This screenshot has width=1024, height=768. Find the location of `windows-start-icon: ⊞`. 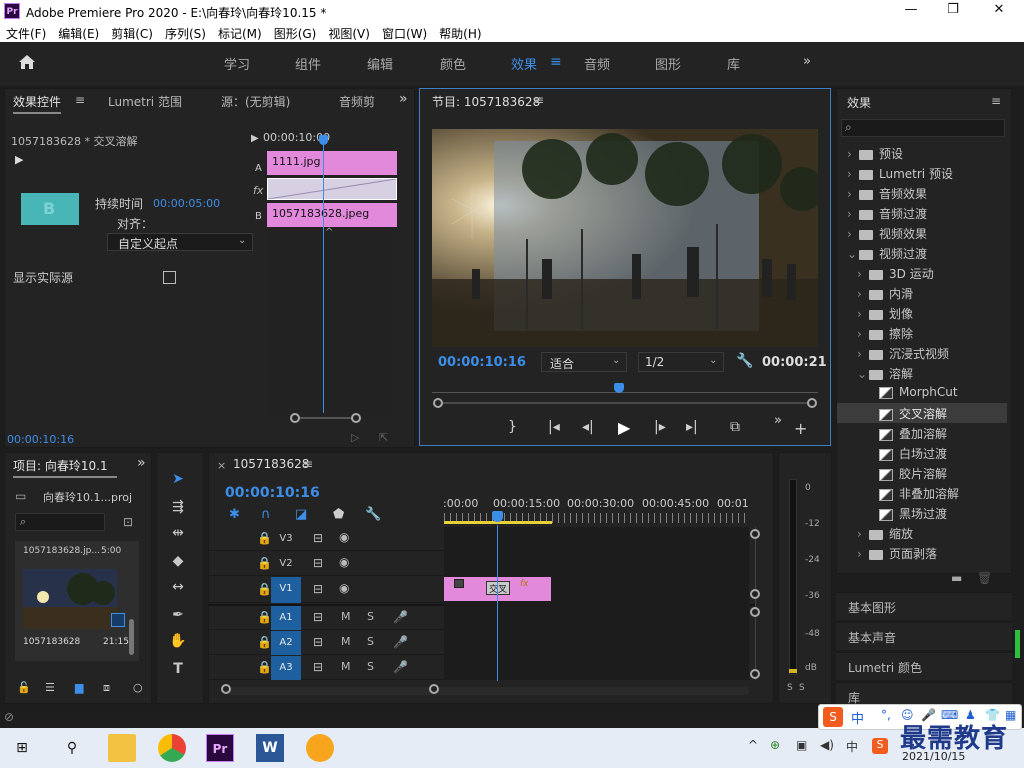

windows-start-icon: ⊞ is located at coordinates (22, 748).